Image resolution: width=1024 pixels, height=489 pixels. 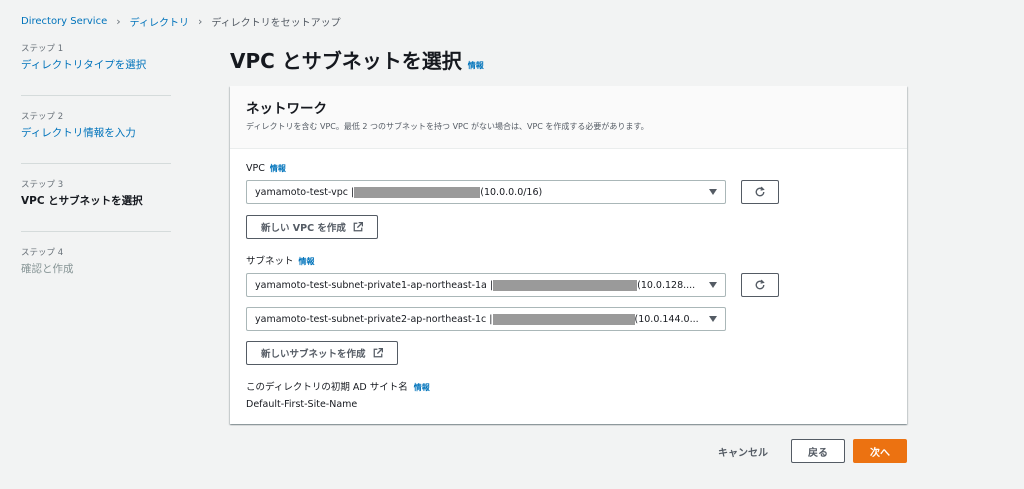 I want to click on breadcrumb-current: ディレクトリをセットアップ, so click(x=276, y=23).